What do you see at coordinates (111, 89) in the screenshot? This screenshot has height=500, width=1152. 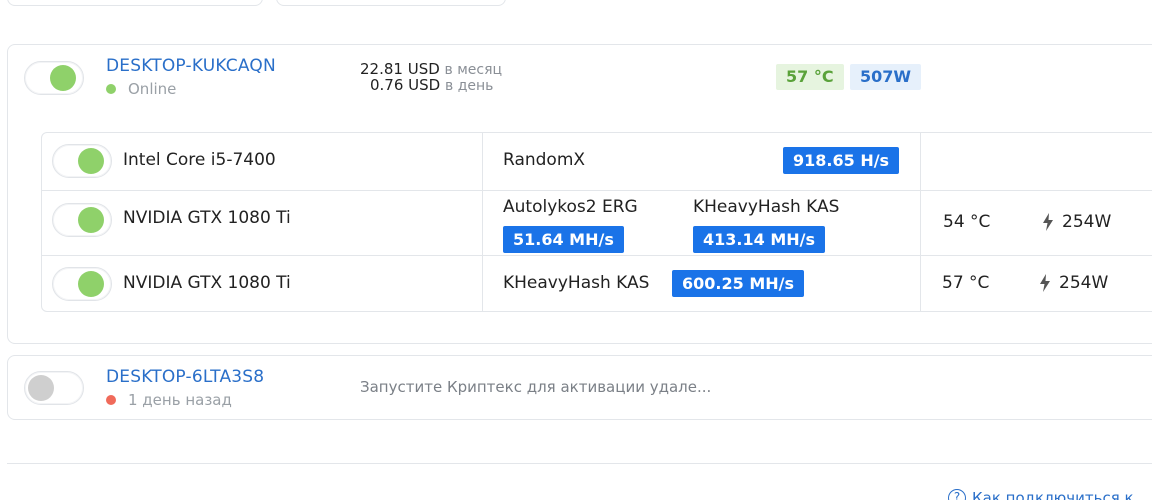 I see `online-dot-icon` at bounding box center [111, 89].